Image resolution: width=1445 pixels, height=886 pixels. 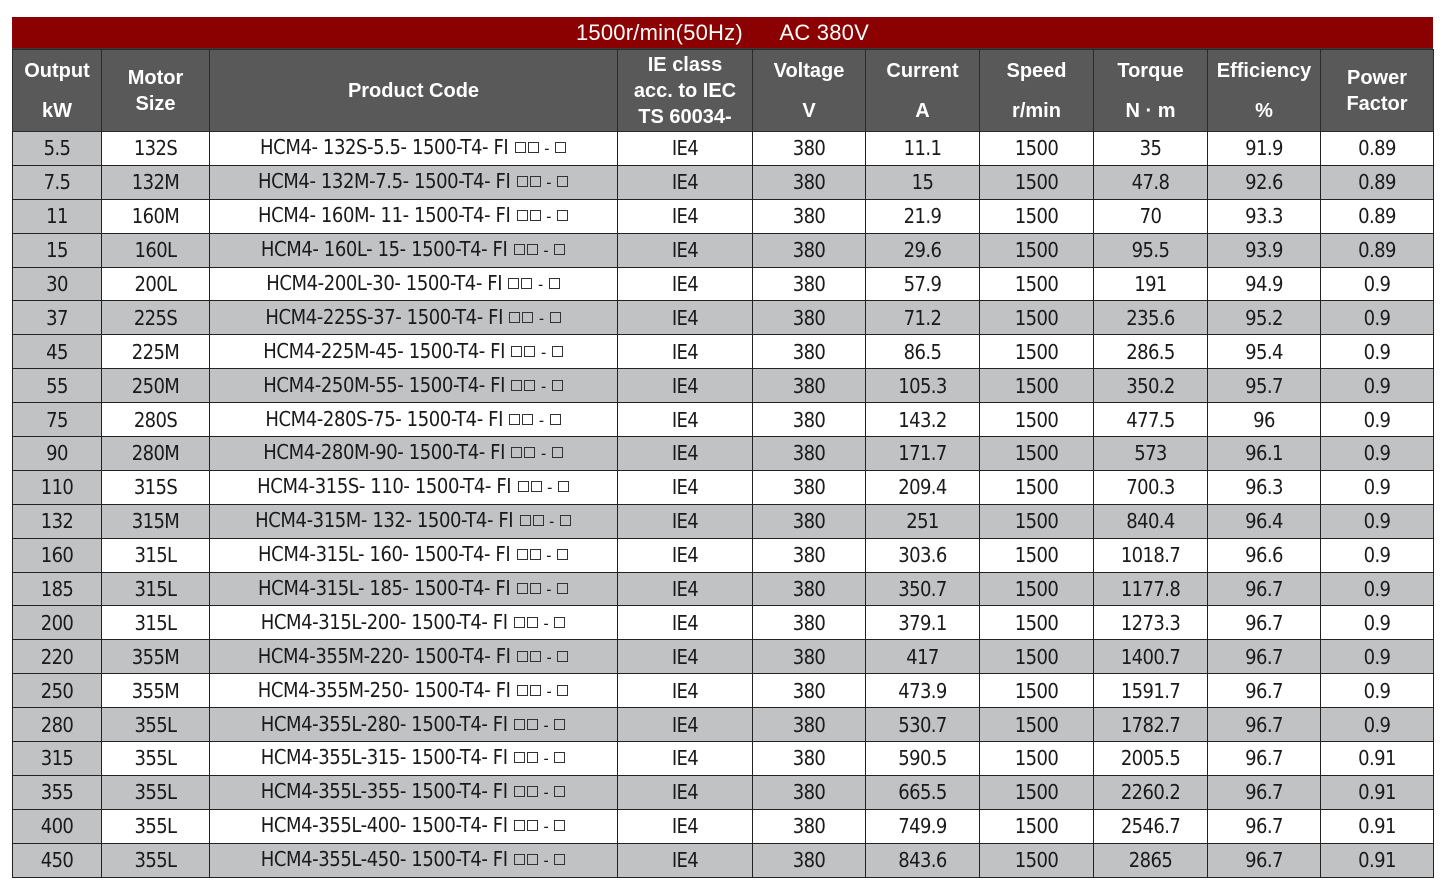 I want to click on cell-torque: 700.3, so click(x=1150, y=487).